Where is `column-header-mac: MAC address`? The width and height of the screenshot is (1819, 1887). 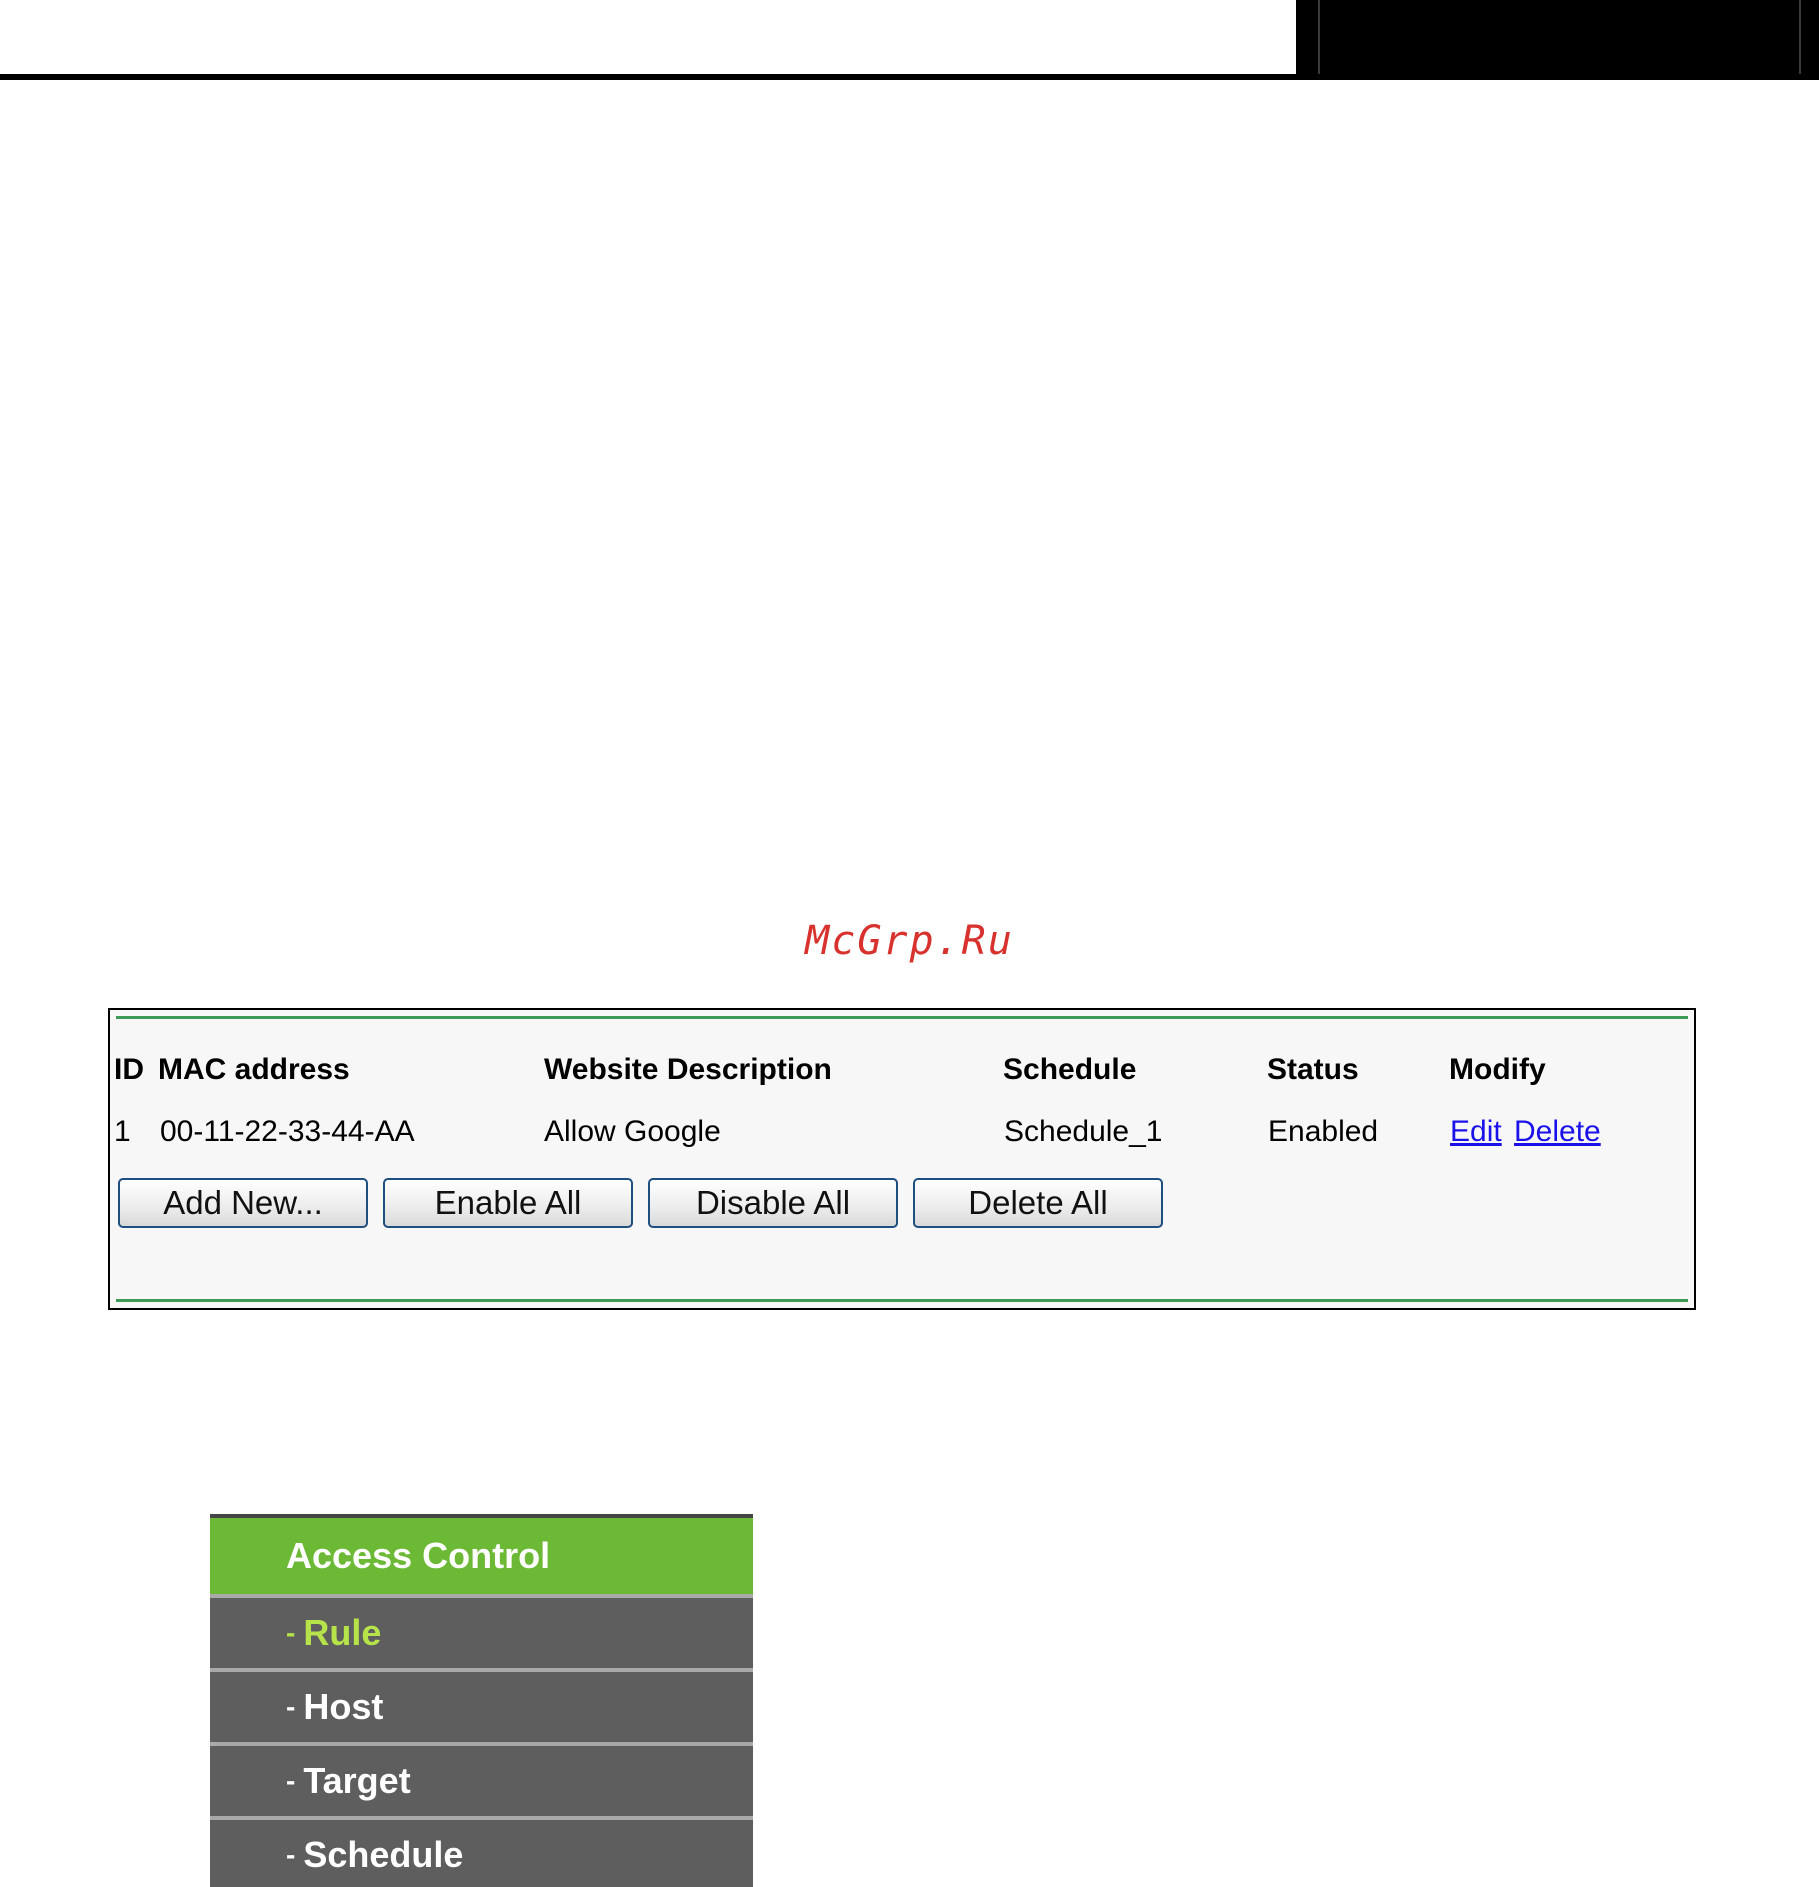
column-header-mac: MAC address is located at coordinates (254, 1069).